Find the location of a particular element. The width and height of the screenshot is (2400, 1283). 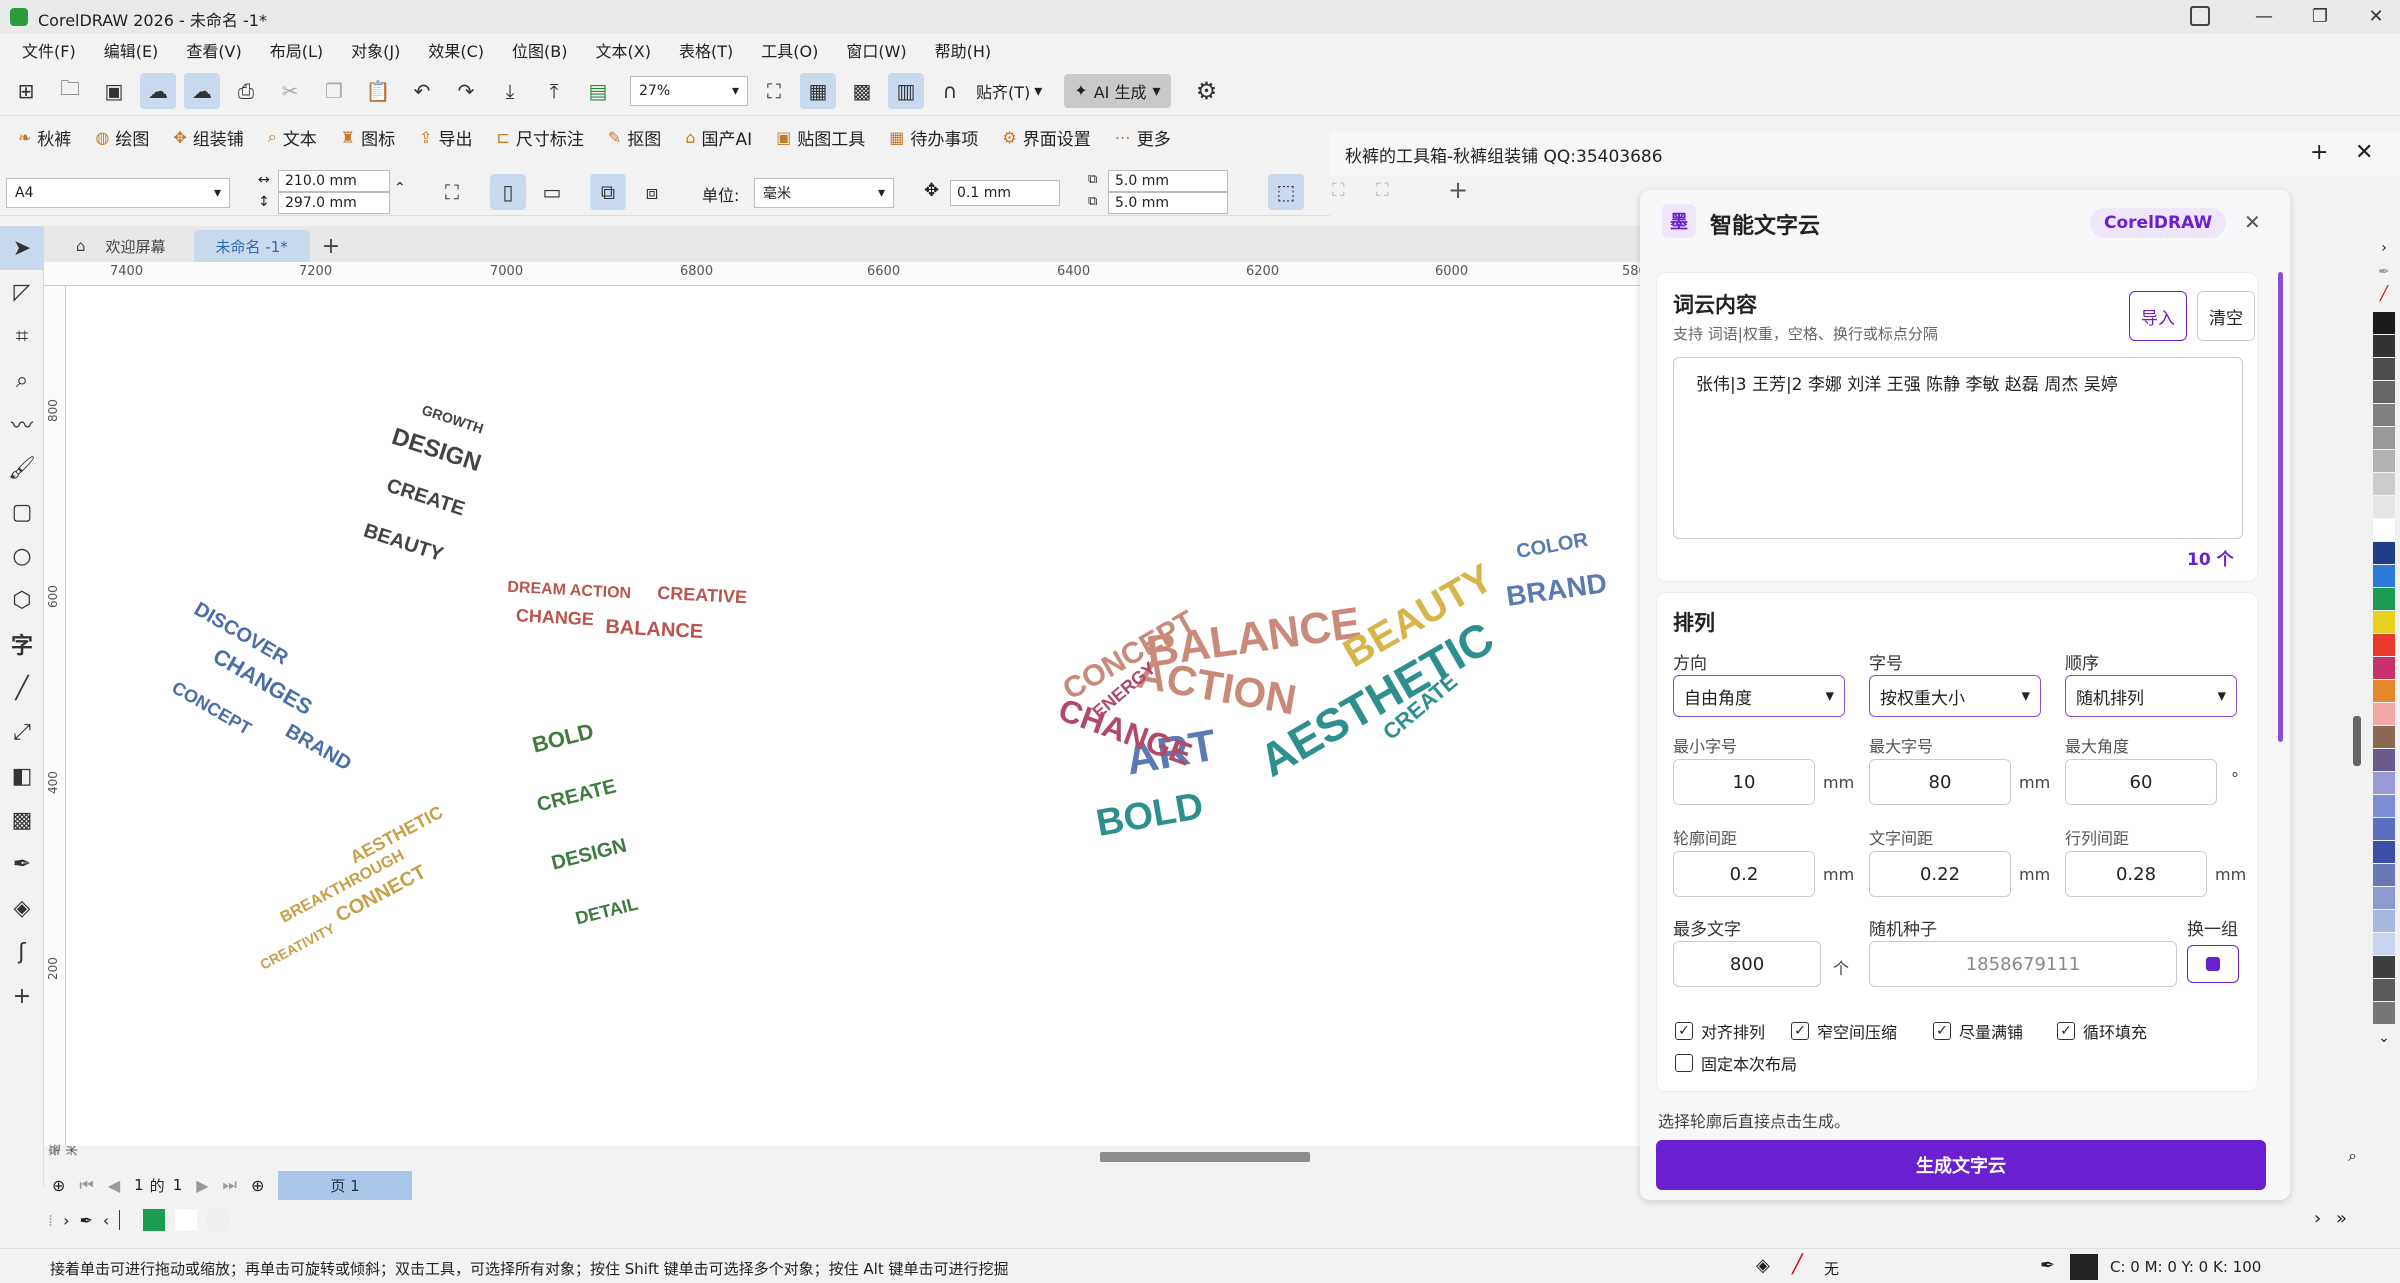

palette-eyedropper-icon: ✒ is located at coordinates (2384, 272).